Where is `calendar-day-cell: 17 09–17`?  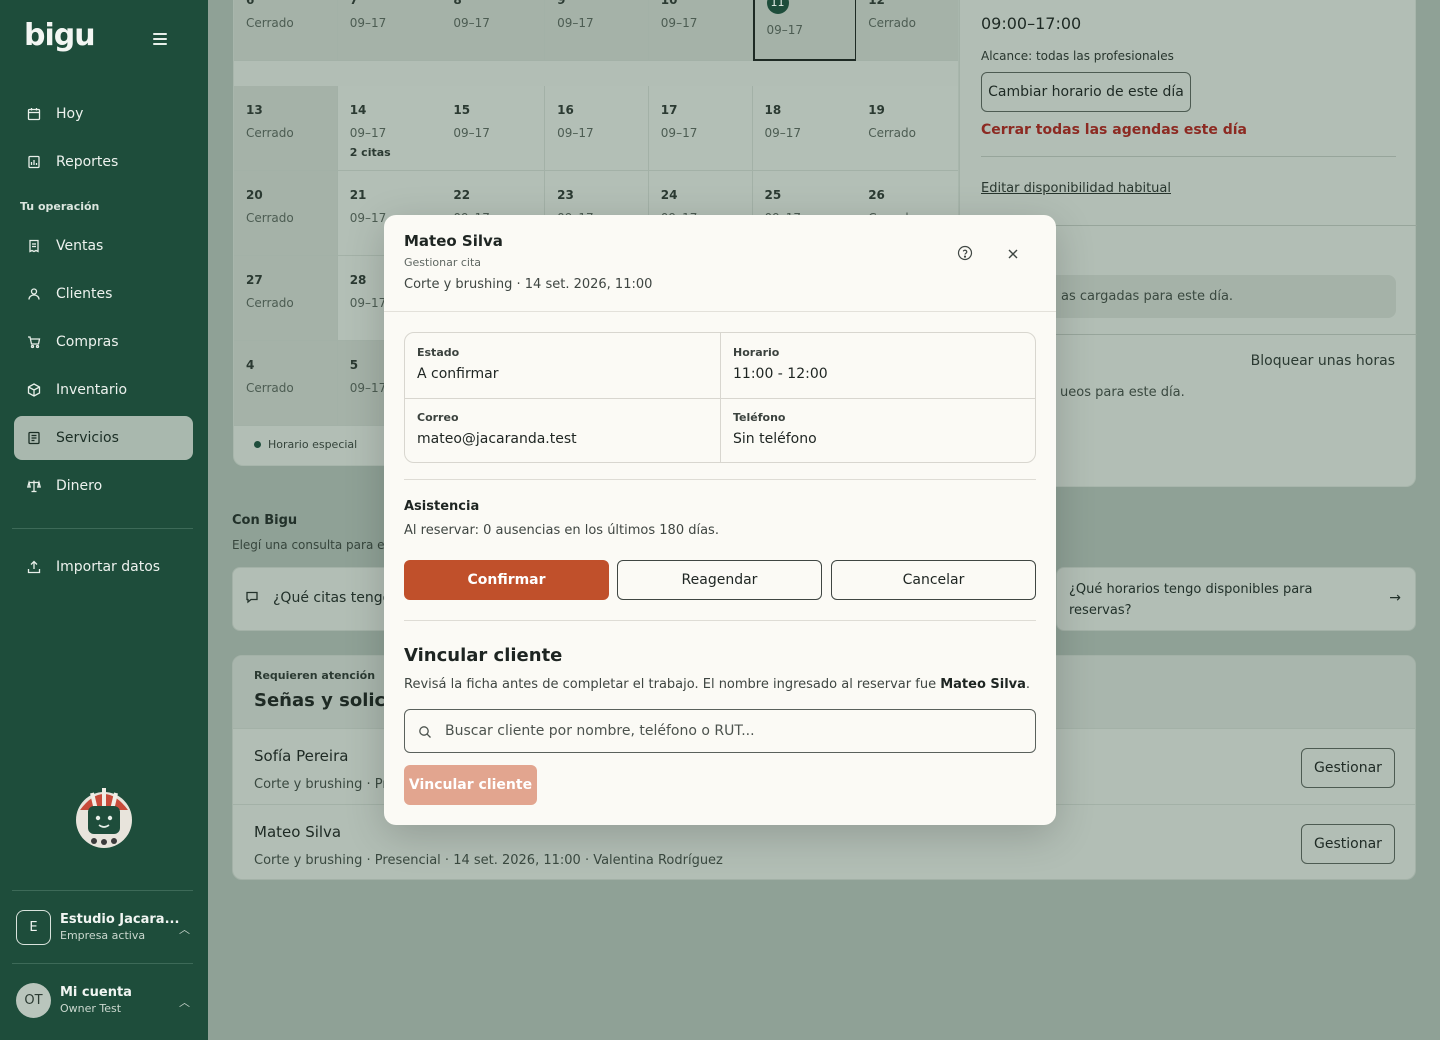 calendar-day-cell: 17 09–17 is located at coordinates (700, 128).